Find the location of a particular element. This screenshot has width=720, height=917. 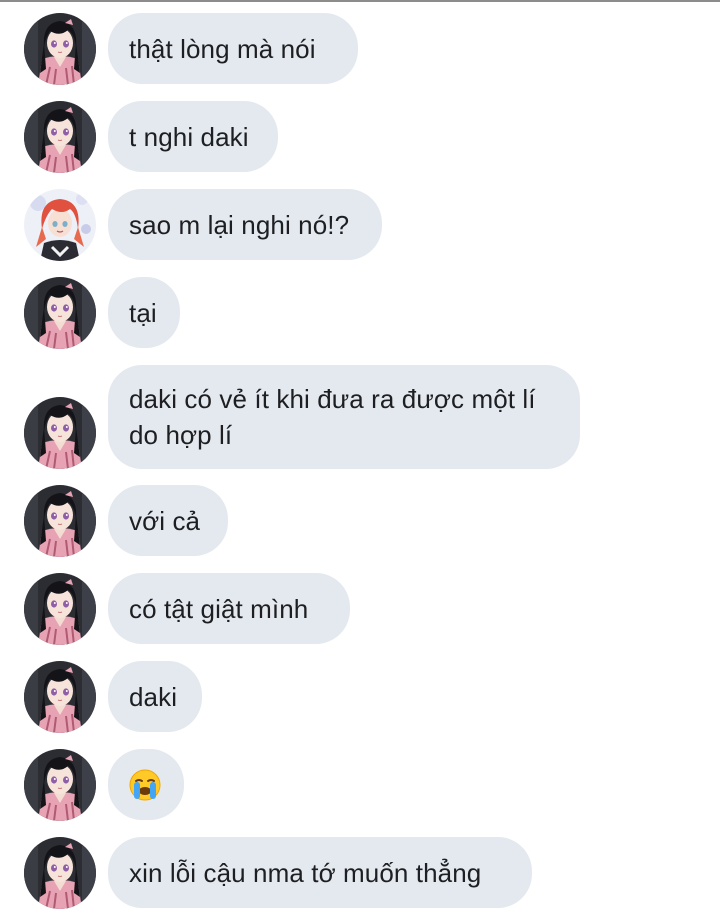

message-row: sao m lại nghi nó!? is located at coordinates (360, 225).